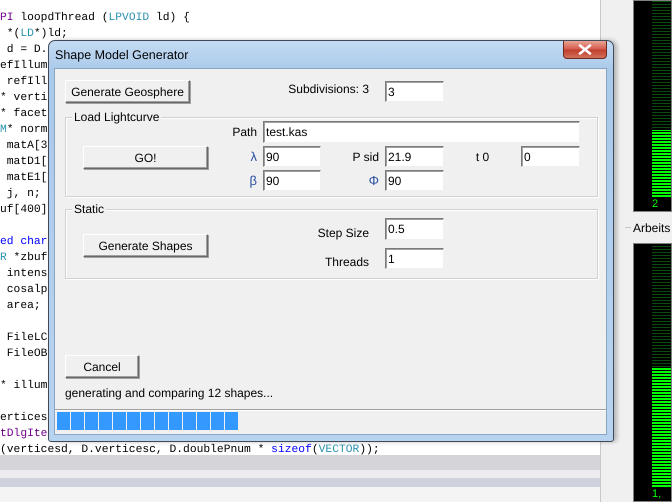 This screenshot has width=672, height=502. What do you see at coordinates (24, 210) in the screenshot?
I see `code-line: uf[400]` at bounding box center [24, 210].